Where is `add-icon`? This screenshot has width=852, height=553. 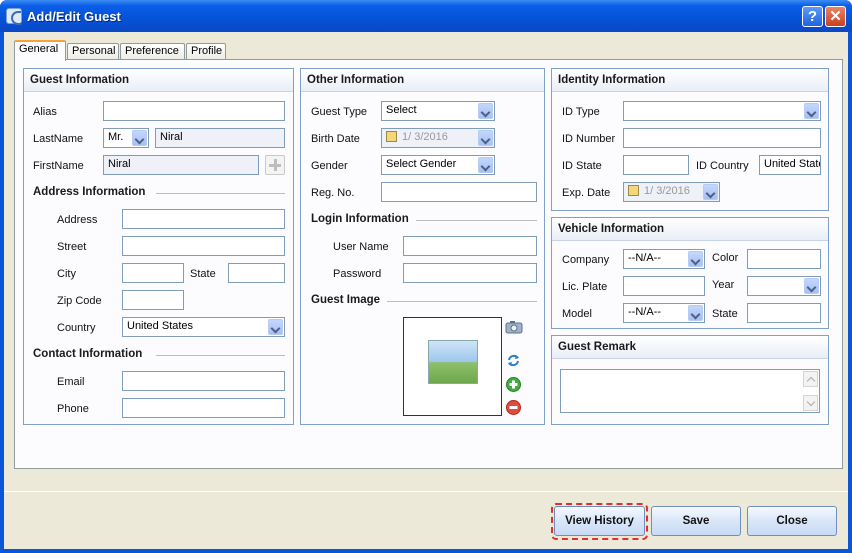
add-icon is located at coordinates (513, 384).